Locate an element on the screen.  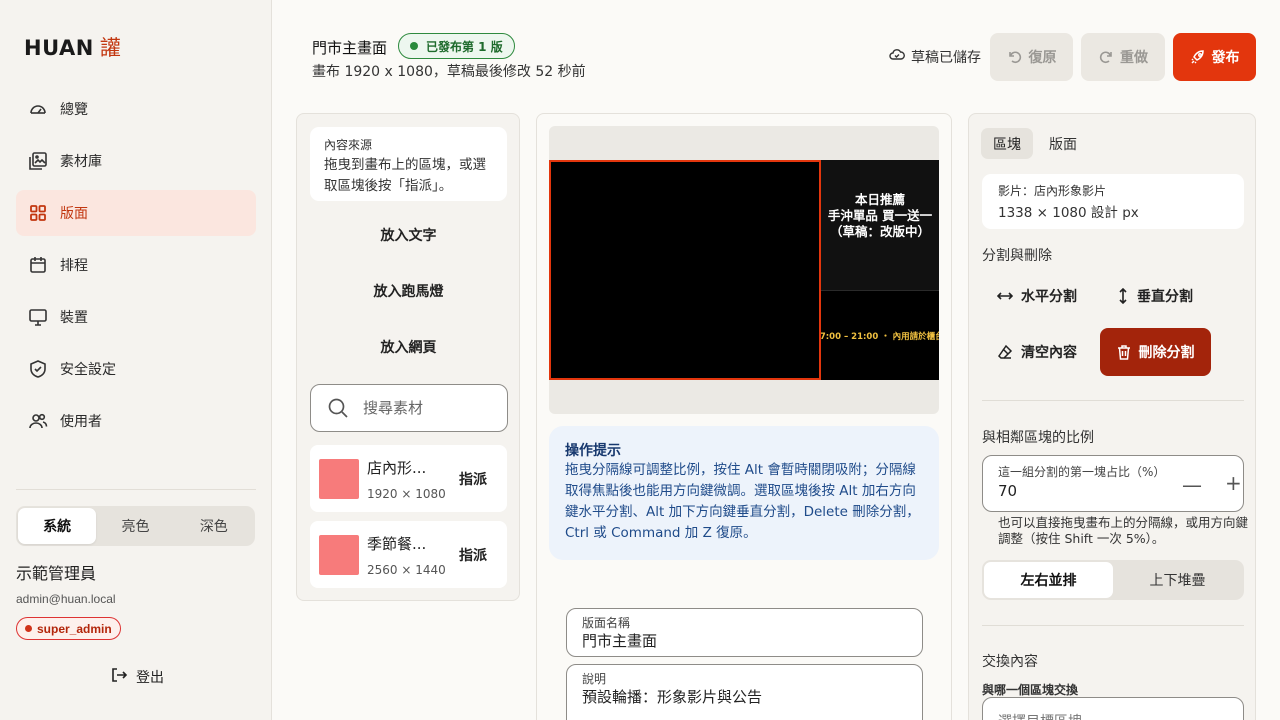
sidebar-item-label: 使用者 is located at coordinates (81, 422).